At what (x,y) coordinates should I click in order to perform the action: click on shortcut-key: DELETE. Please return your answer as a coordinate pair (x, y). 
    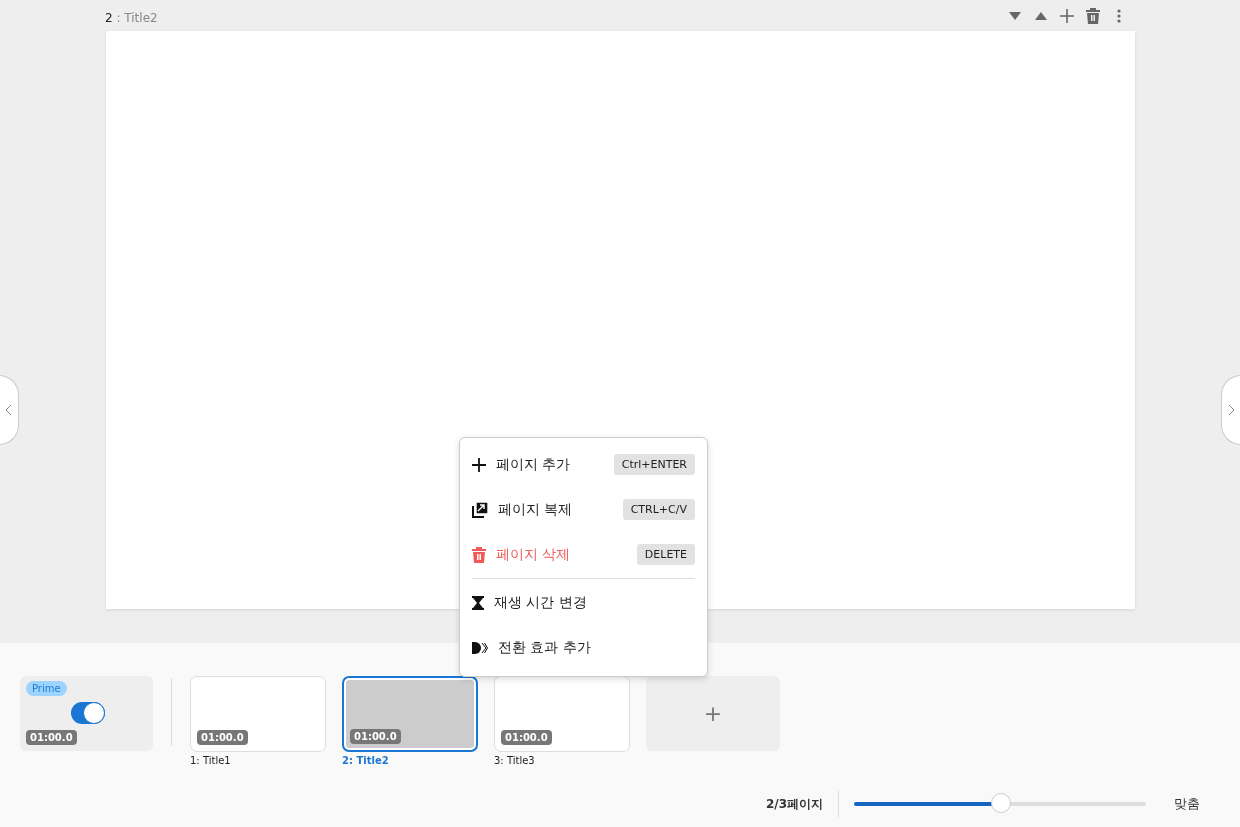
    Looking at the image, I should click on (665, 554).